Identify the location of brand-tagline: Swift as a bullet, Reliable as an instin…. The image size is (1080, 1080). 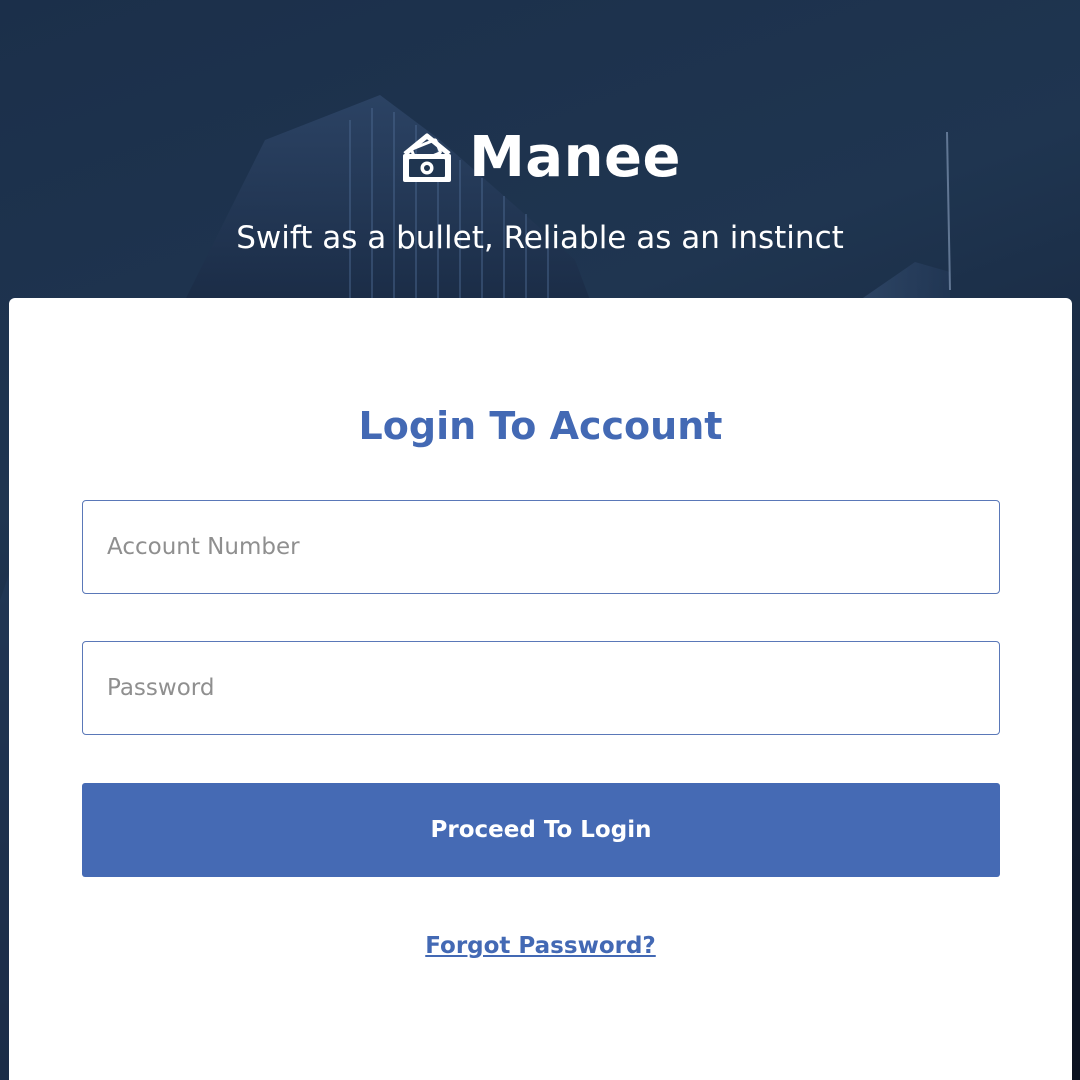
(540, 238).